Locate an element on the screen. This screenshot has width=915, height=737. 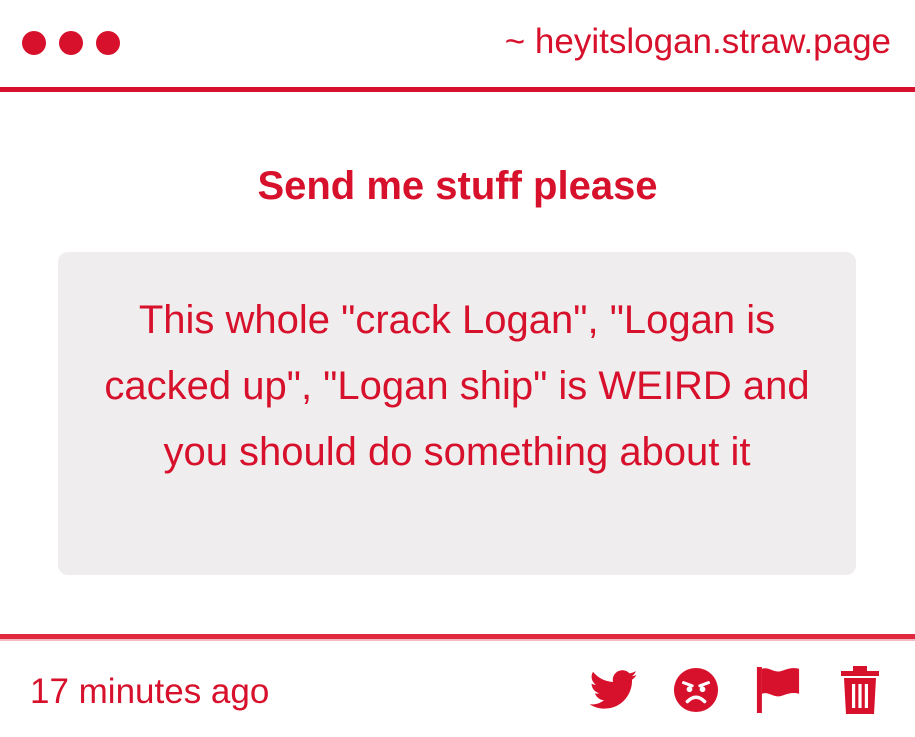
footer-divider-shadow is located at coordinates (457, 640).